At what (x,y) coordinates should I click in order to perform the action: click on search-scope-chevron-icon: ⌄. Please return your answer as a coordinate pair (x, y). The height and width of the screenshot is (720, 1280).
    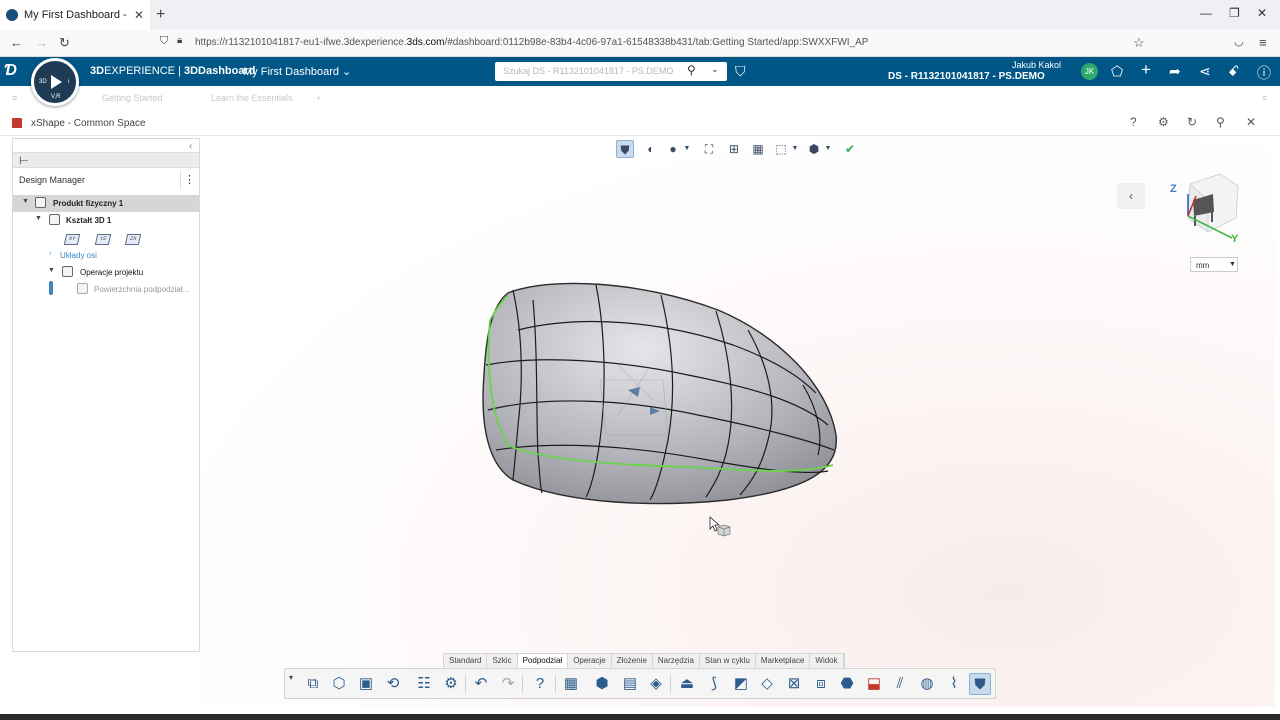
    Looking at the image, I should click on (715, 69).